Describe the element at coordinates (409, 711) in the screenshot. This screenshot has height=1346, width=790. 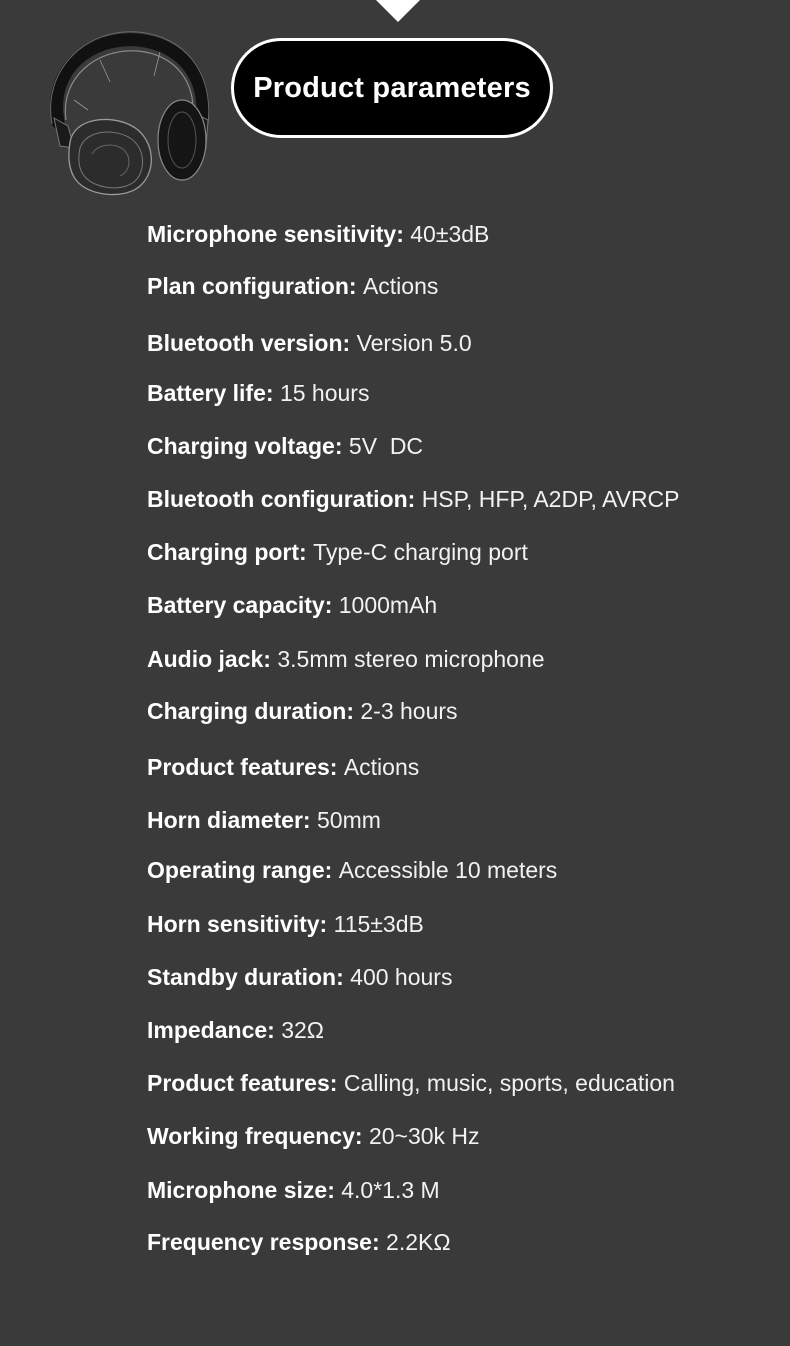
I see `spec-value: 2-3 hours` at that location.